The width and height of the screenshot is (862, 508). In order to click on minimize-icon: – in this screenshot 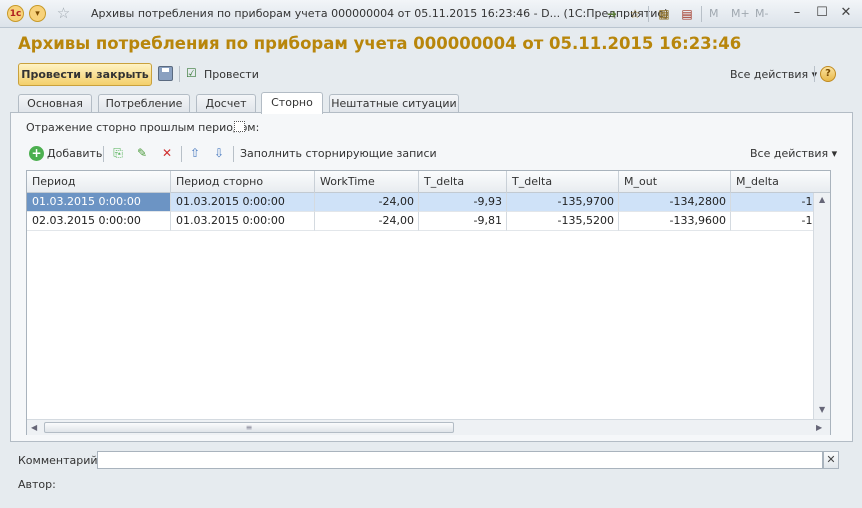, I will do `click(797, 13)`.